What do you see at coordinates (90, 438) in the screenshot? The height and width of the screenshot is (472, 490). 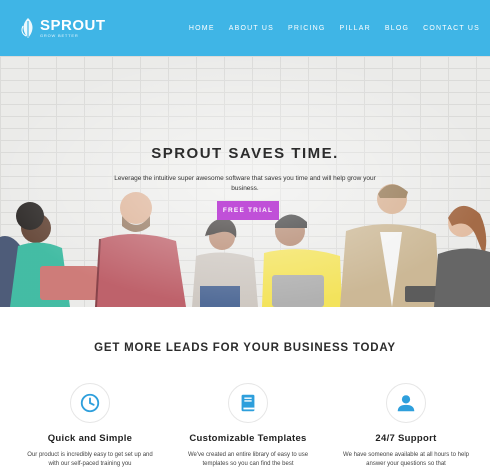 I see `feature-title: Quick and Simple` at bounding box center [90, 438].